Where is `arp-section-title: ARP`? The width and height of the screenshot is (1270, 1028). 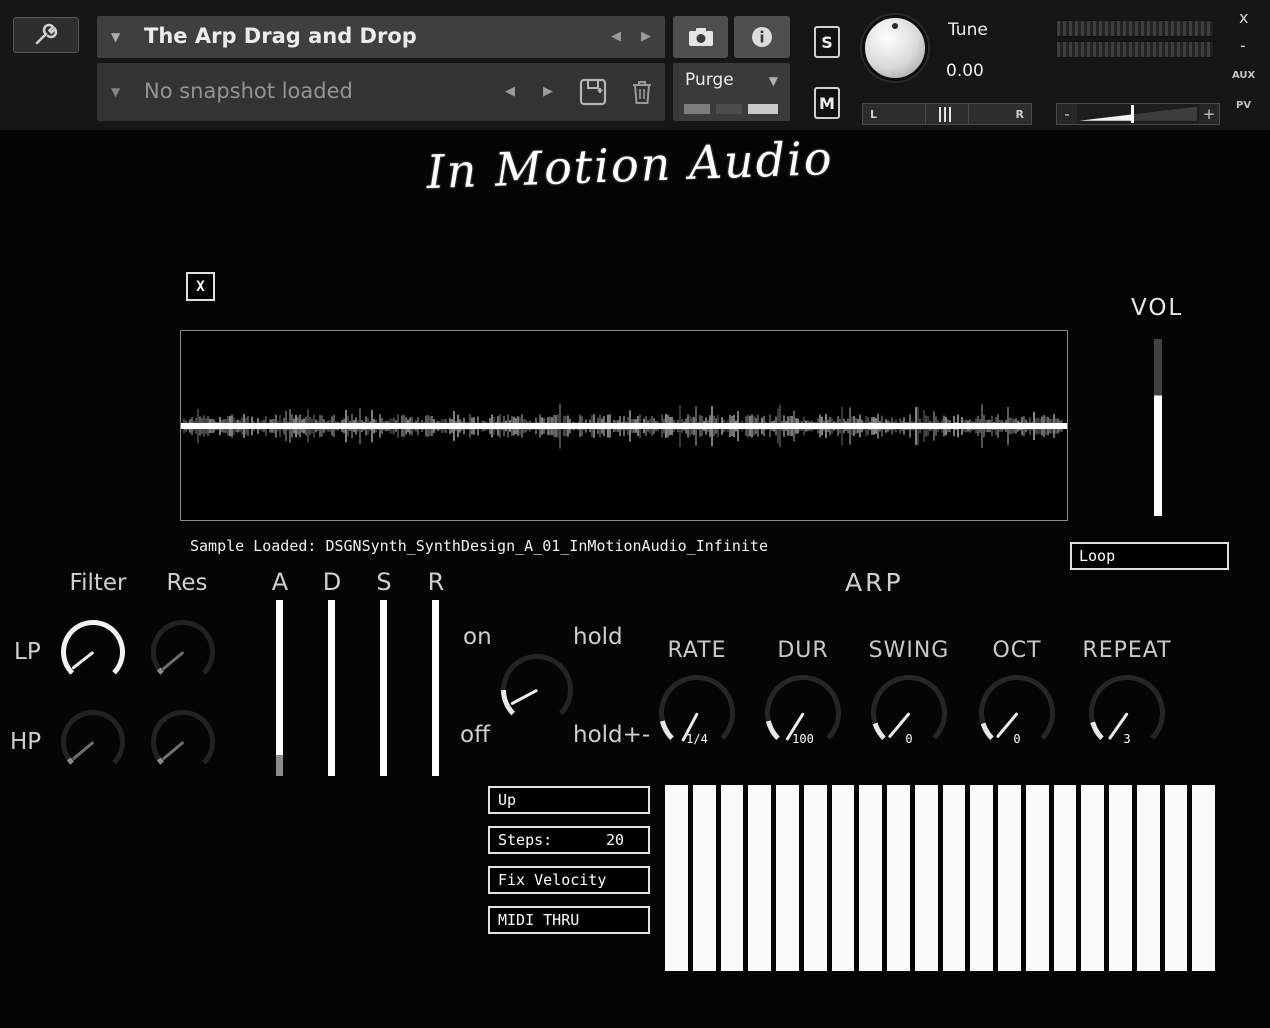 arp-section-title: ARP is located at coordinates (874, 582).